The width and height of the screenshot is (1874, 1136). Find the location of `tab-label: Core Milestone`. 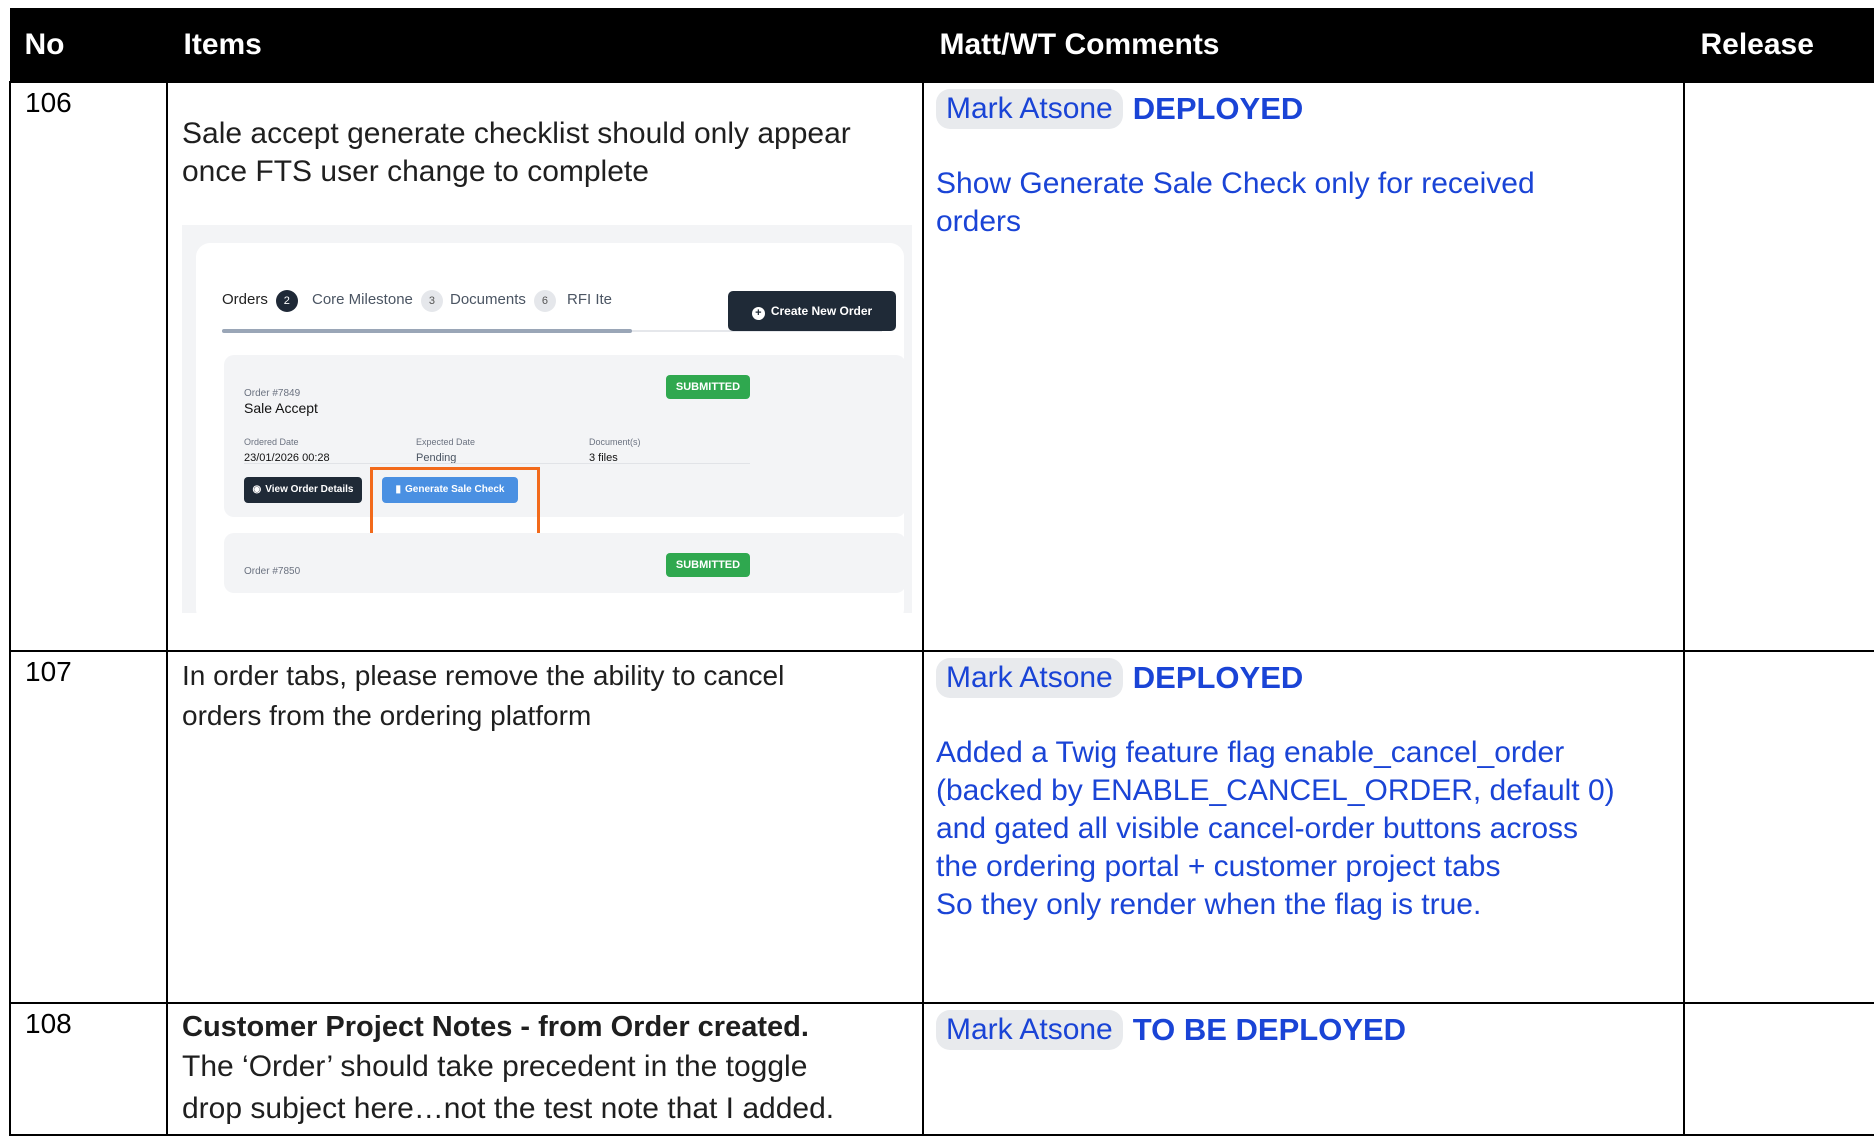

tab-label: Core Milestone is located at coordinates (362, 299).